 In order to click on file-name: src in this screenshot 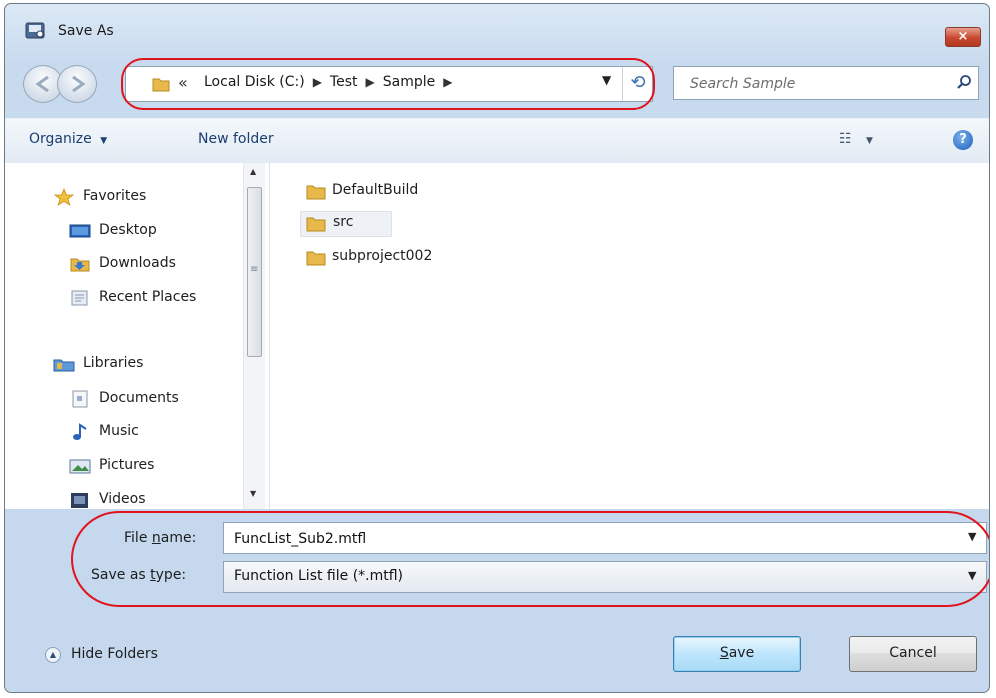, I will do `click(343, 222)`.